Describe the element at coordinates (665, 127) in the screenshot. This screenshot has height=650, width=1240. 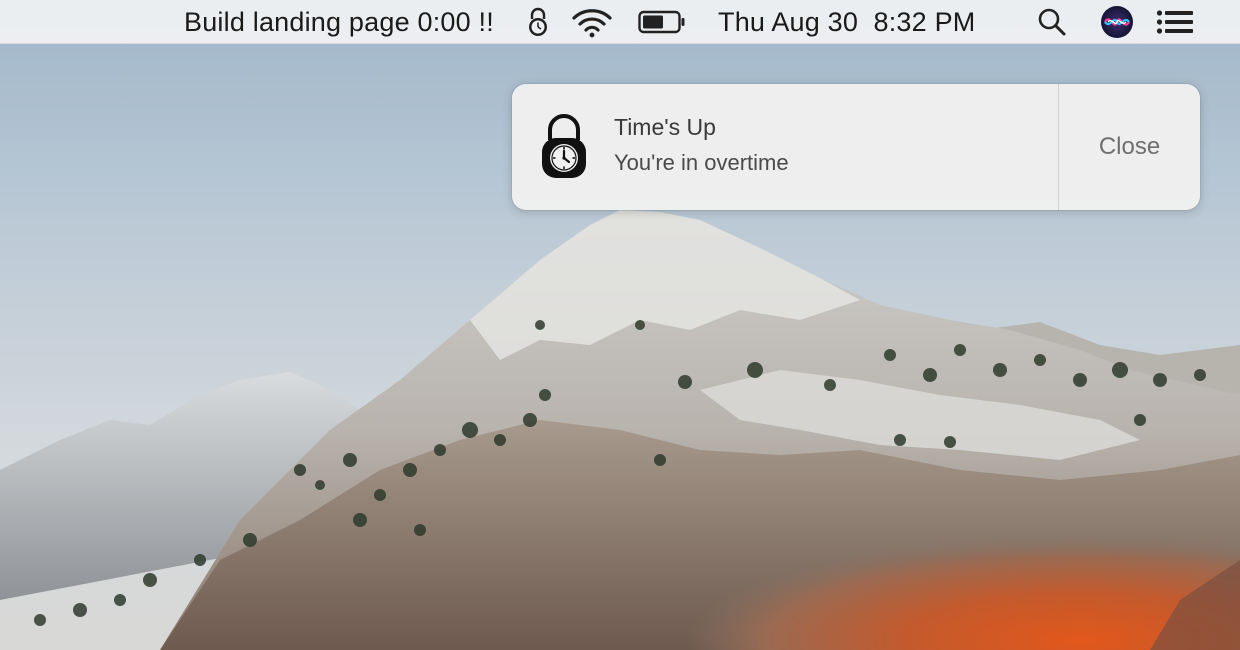
I see `notification-title: Time's Up` at that location.